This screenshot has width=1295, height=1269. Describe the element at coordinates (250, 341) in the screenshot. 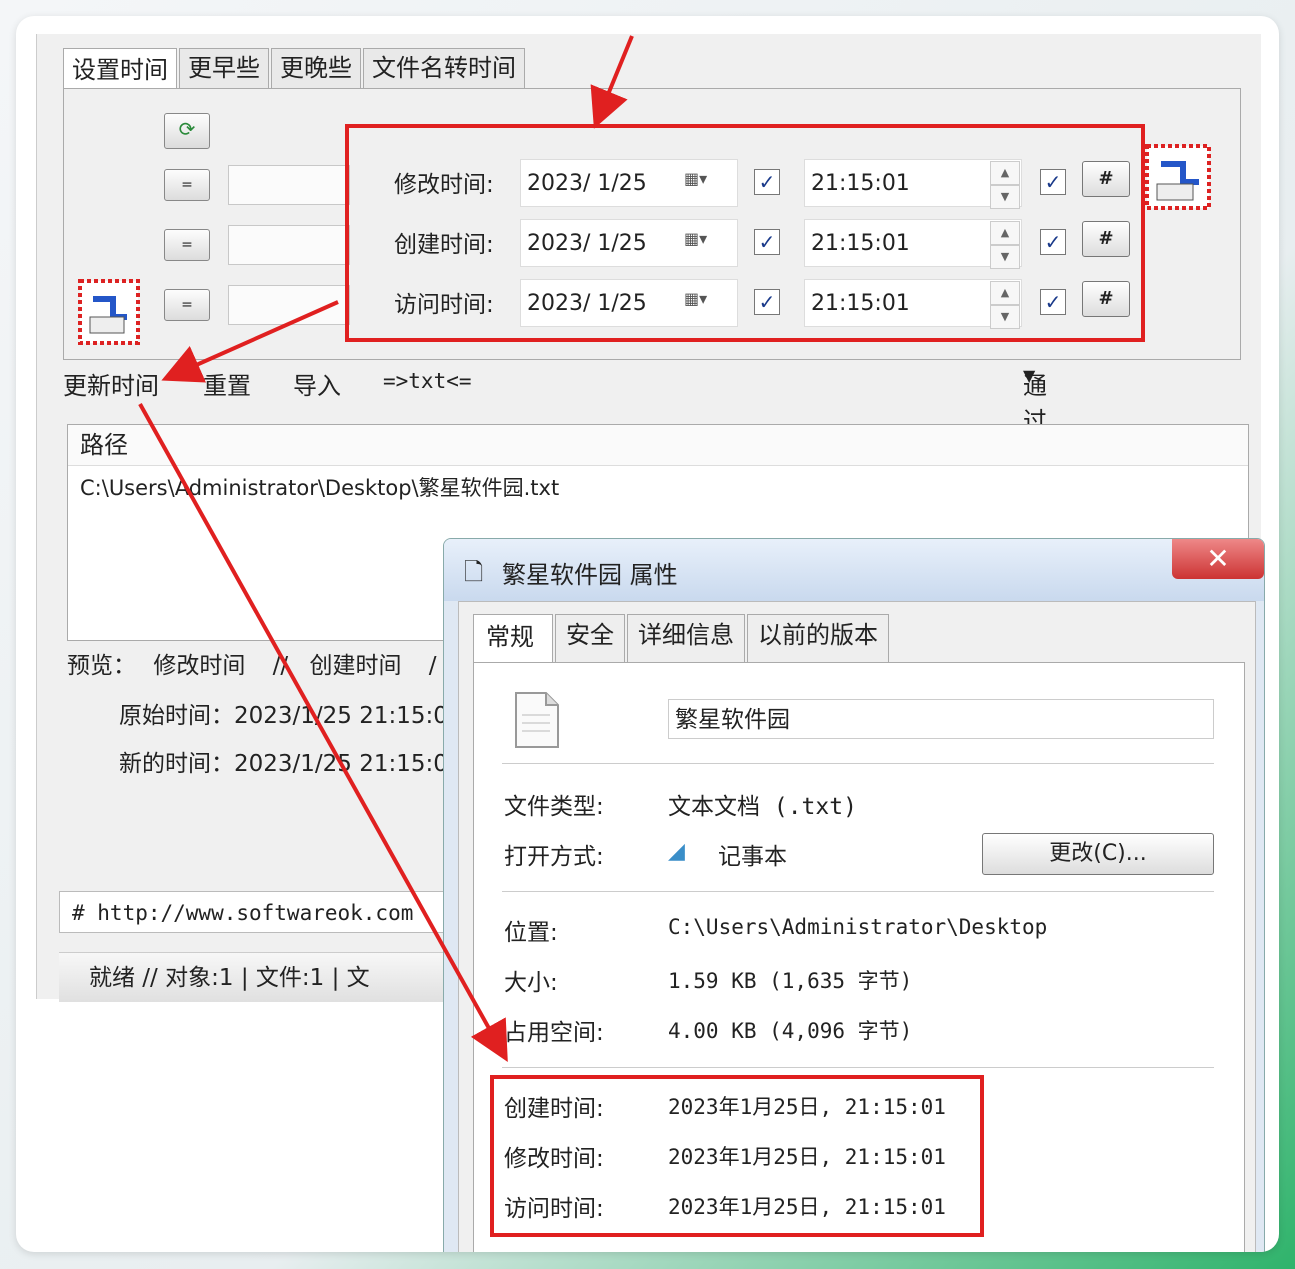

I see `arrow-to-update` at that location.